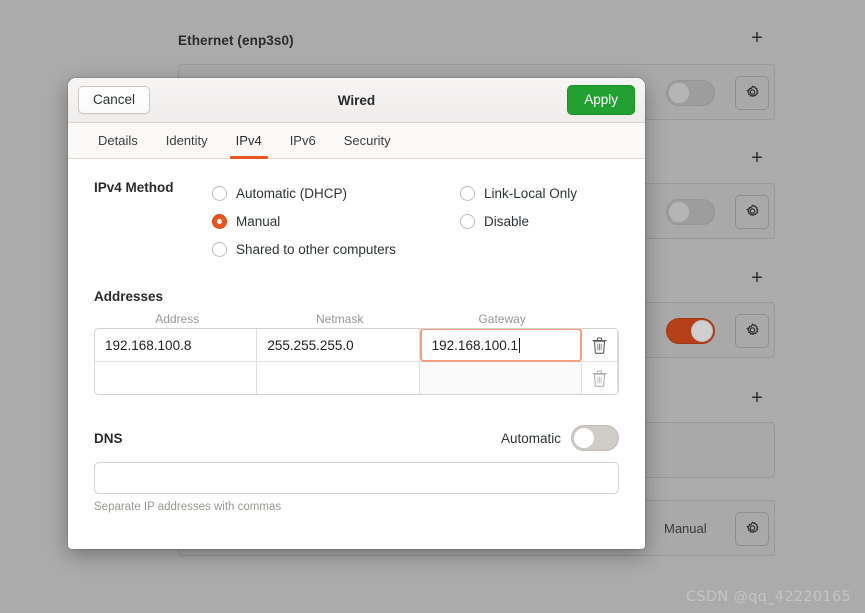 The height and width of the screenshot is (613, 865). Describe the element at coordinates (176, 345) in the screenshot. I see `address-input-row1: 192.168.100.8` at that location.